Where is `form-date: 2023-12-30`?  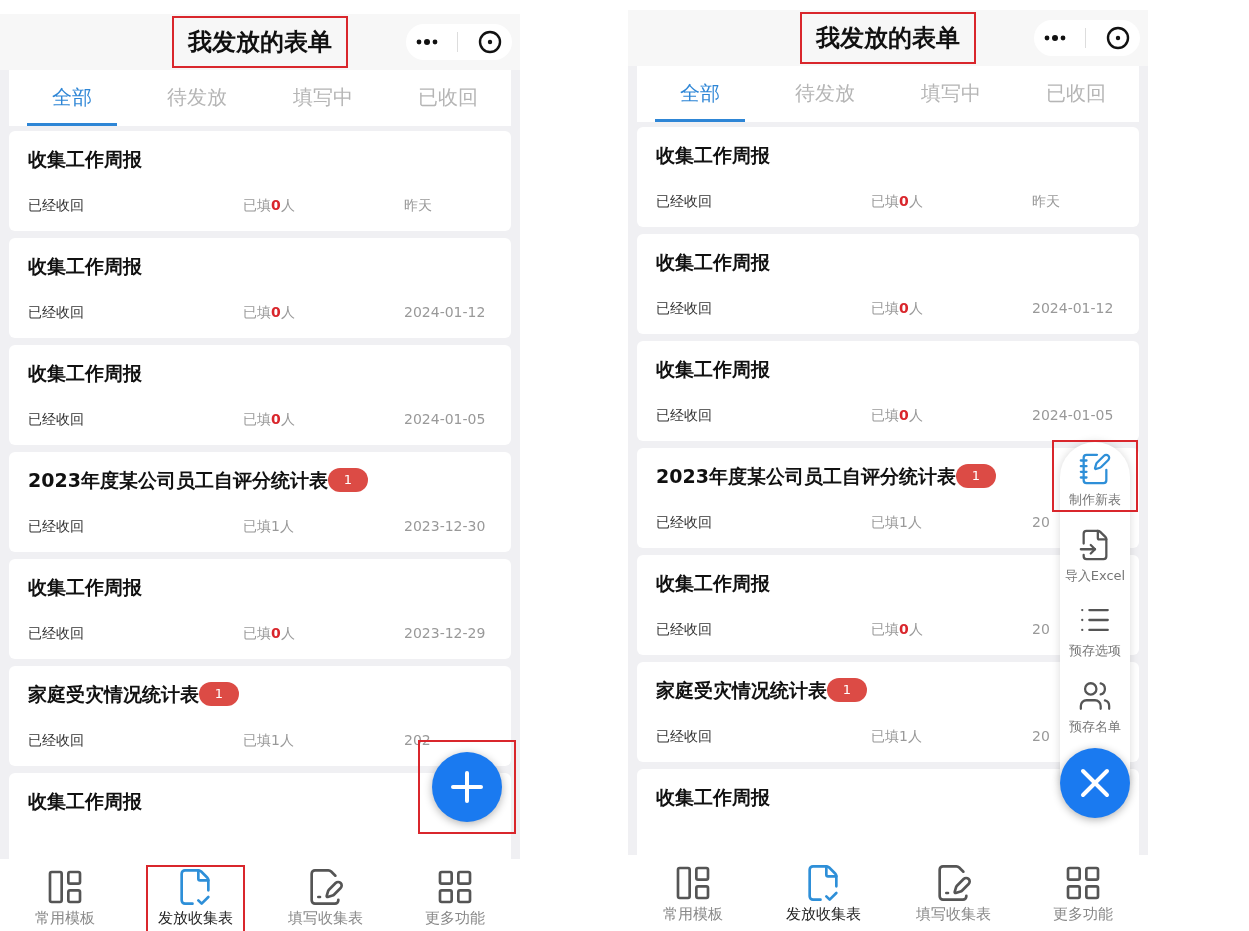
form-date: 2023-12-30 is located at coordinates (445, 526).